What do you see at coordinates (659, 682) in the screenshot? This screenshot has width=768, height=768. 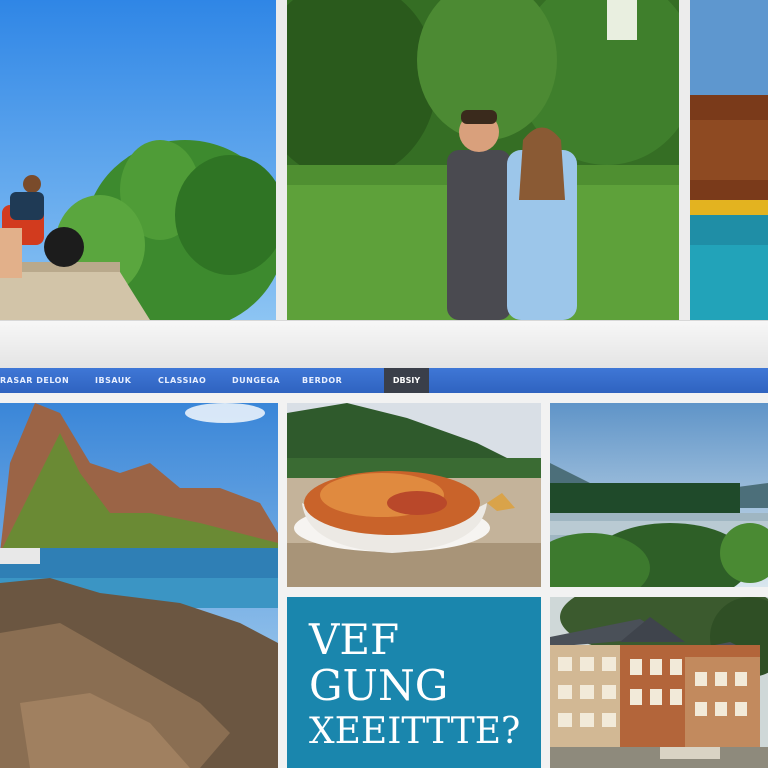 I see `lodge-building-photo` at bounding box center [659, 682].